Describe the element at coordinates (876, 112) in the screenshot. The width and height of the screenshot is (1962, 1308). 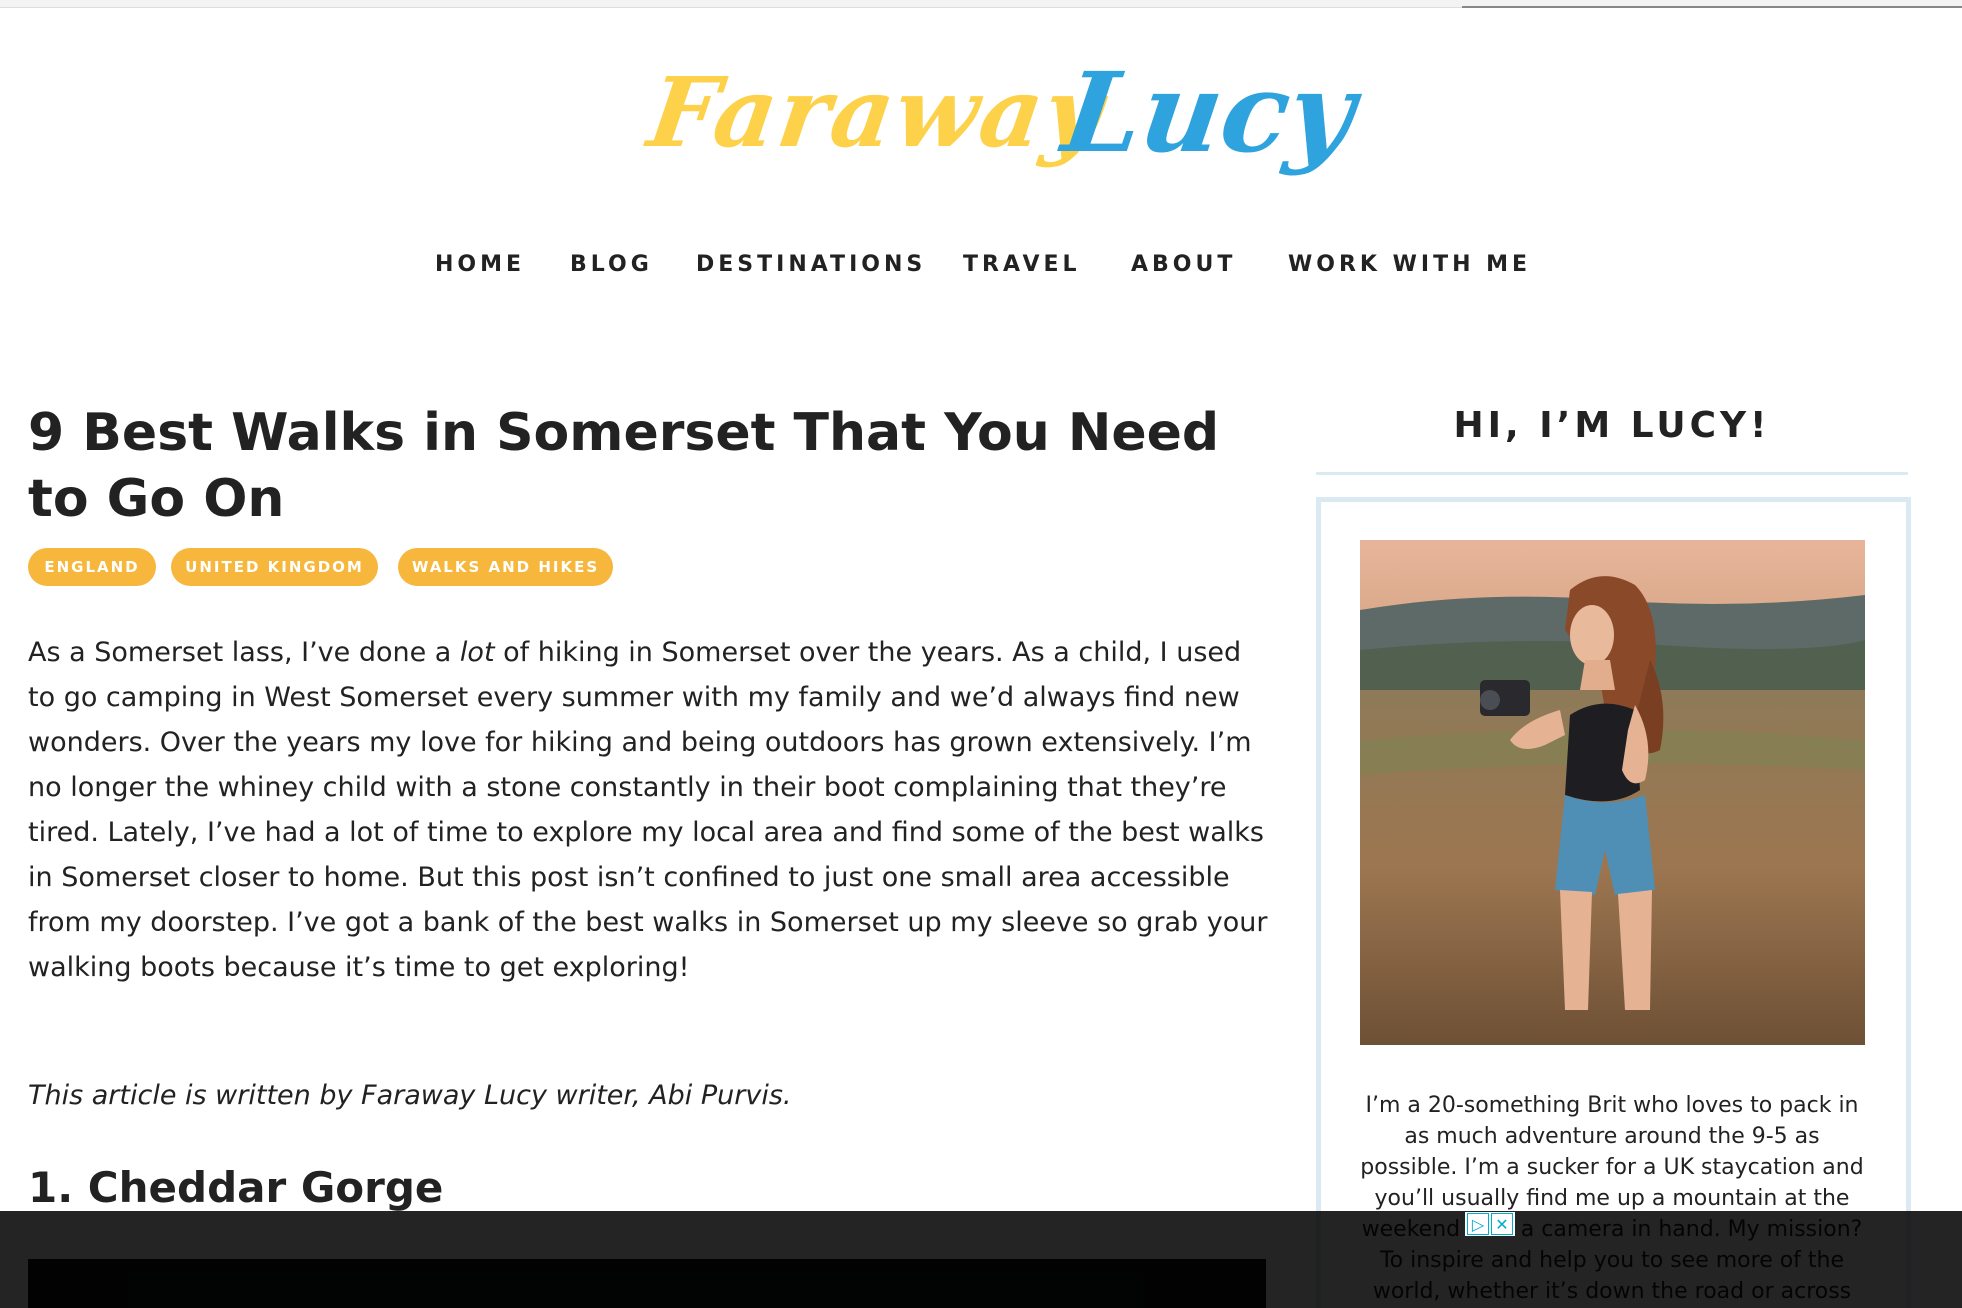
I see `logo-word-faraway: Faraway` at that location.